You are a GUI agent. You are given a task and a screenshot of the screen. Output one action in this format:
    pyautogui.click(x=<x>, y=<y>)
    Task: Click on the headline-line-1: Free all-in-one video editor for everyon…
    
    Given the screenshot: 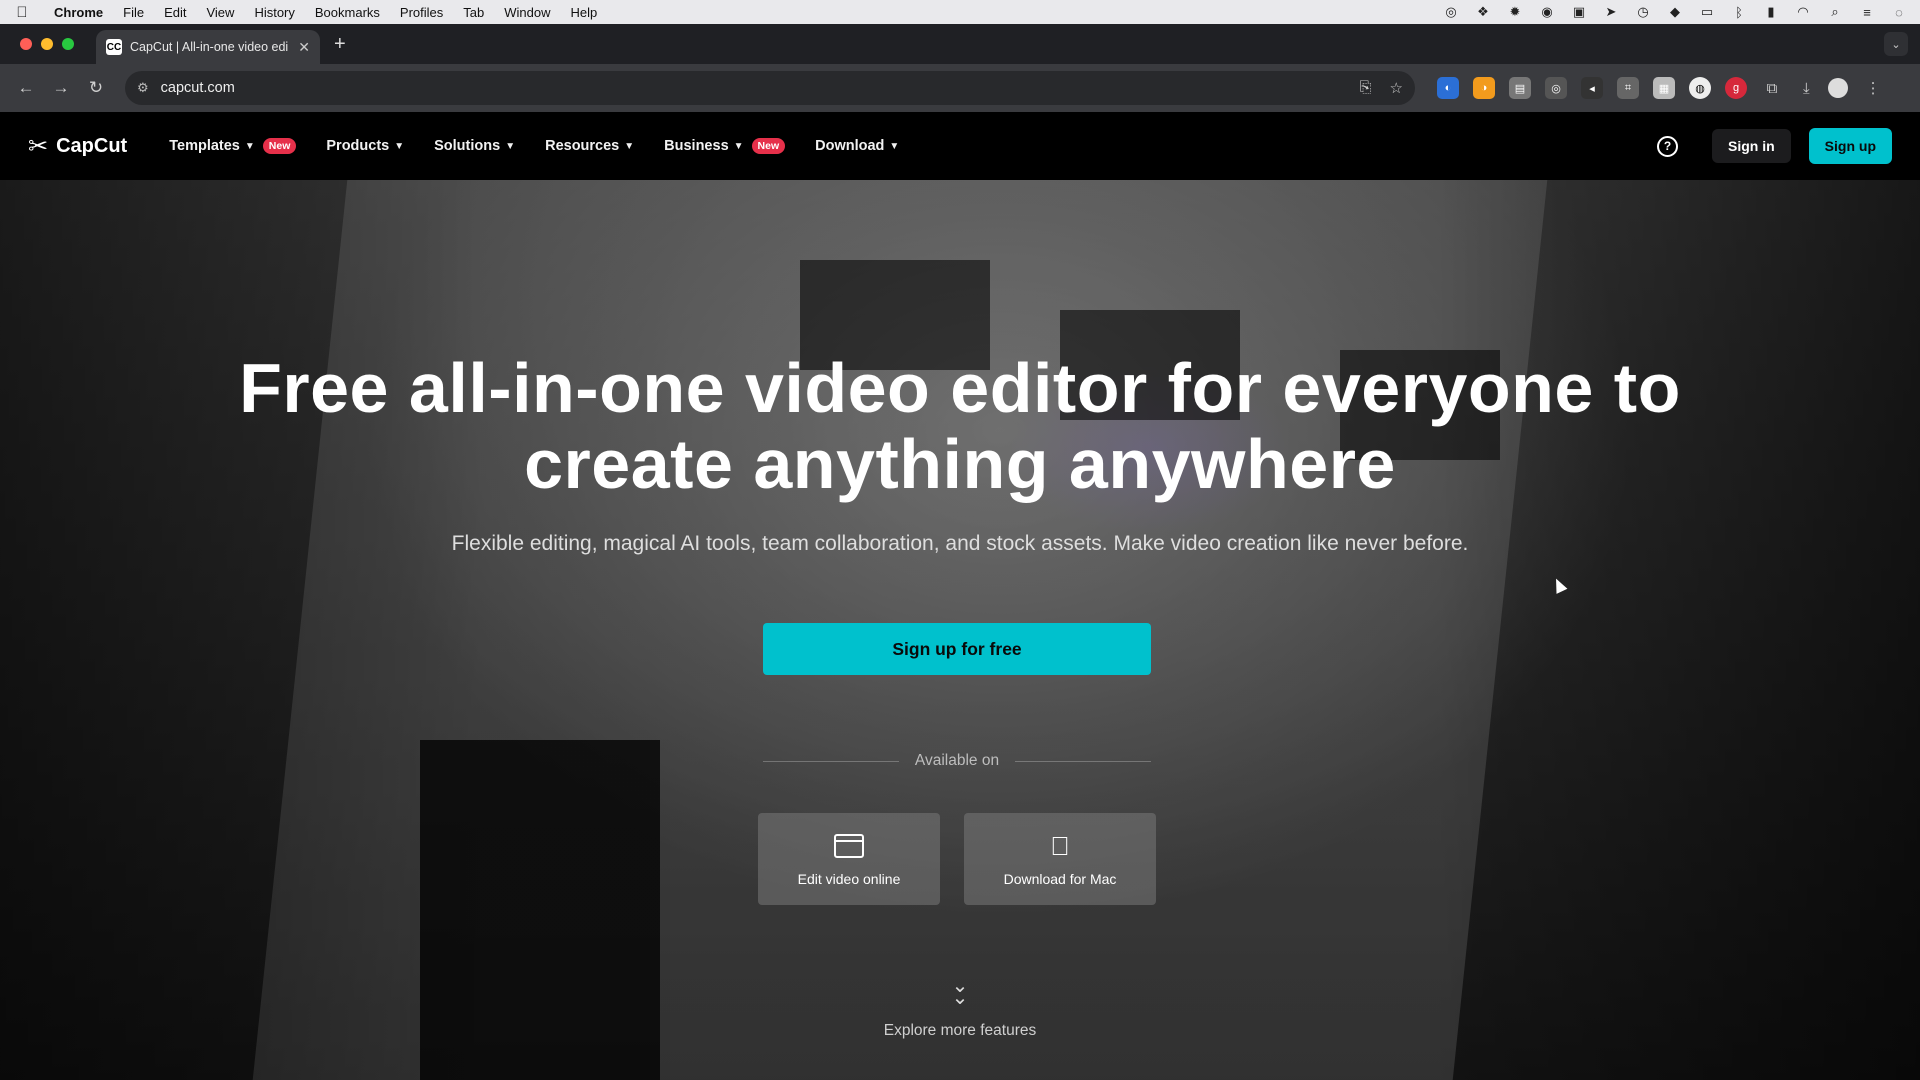 What is the action you would take?
    pyautogui.click(x=960, y=388)
    